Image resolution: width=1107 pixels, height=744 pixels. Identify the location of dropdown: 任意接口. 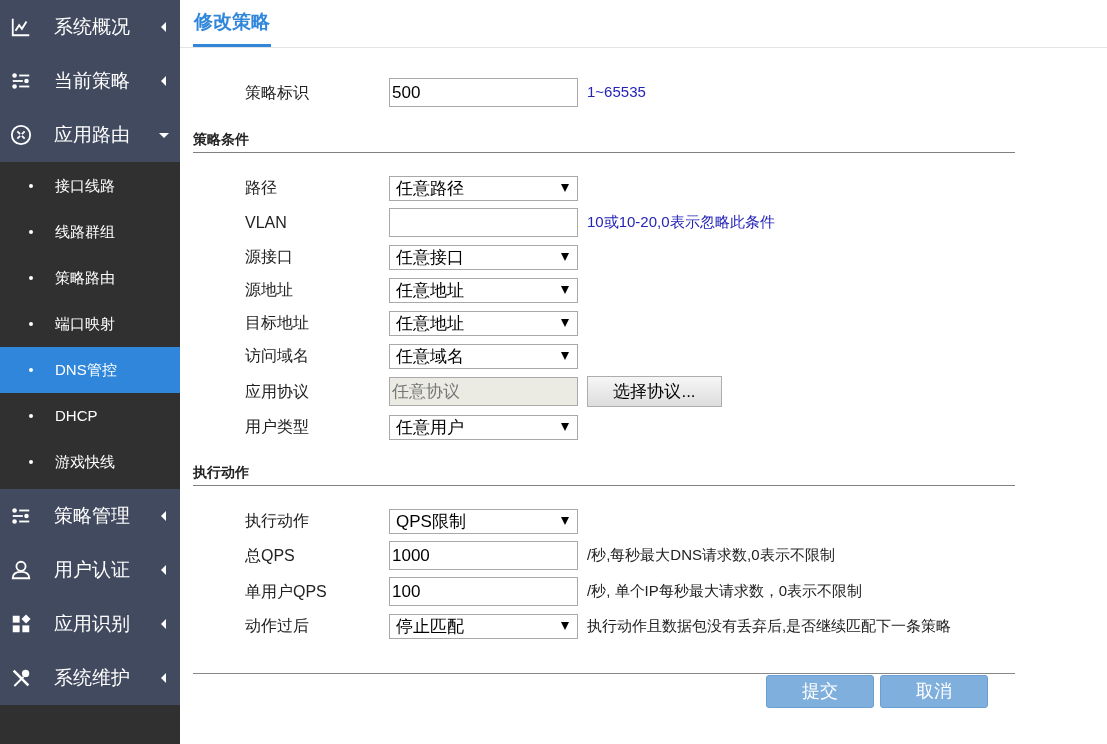
(483, 257).